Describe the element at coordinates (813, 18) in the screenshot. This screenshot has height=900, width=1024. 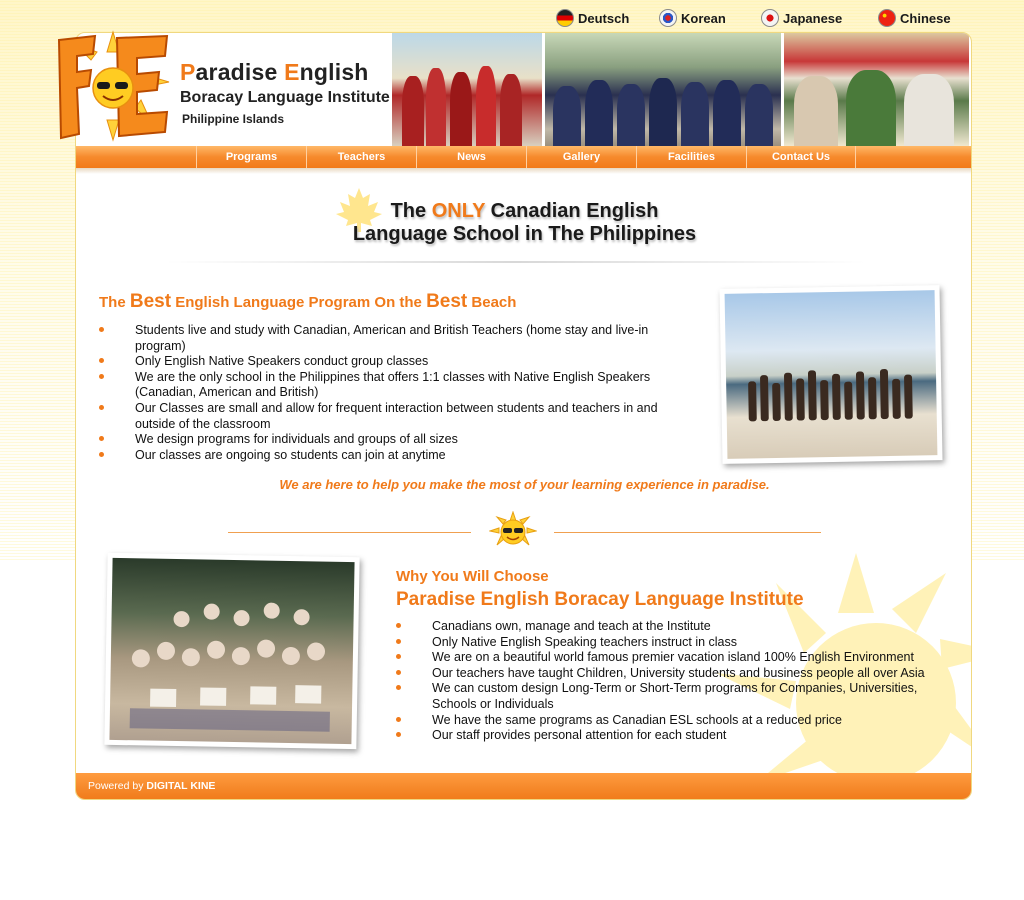
I see `lang-label: Japanese` at that location.